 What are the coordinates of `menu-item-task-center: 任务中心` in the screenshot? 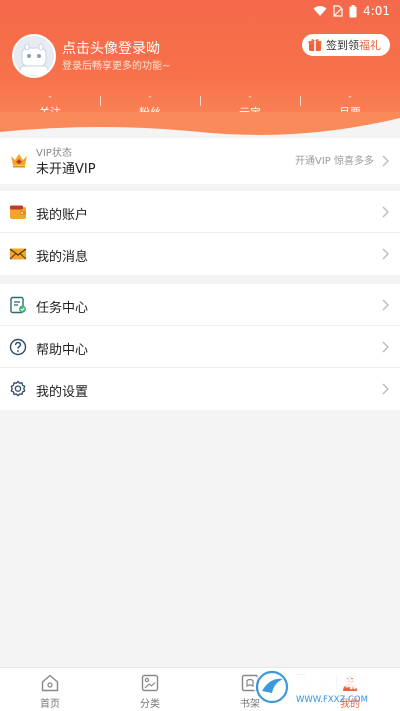 It's located at (200, 305).